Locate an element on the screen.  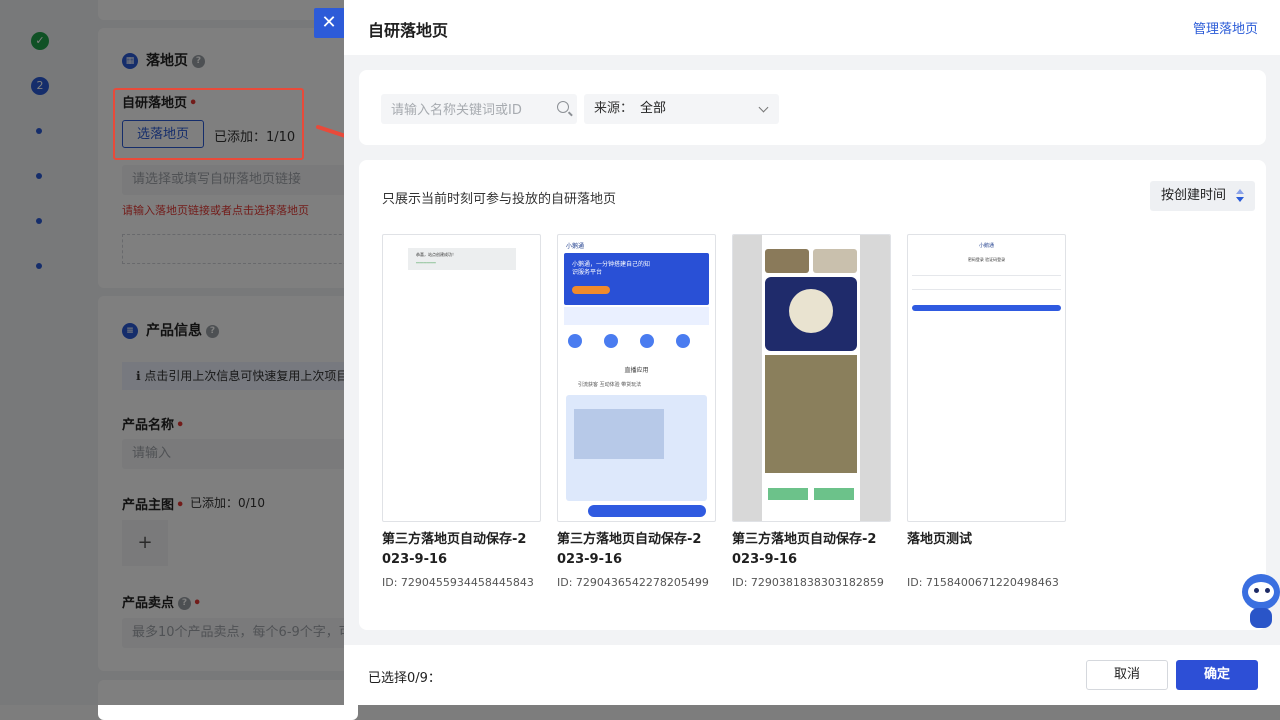
drawer-title: 自研落地页 is located at coordinates (408, 30).